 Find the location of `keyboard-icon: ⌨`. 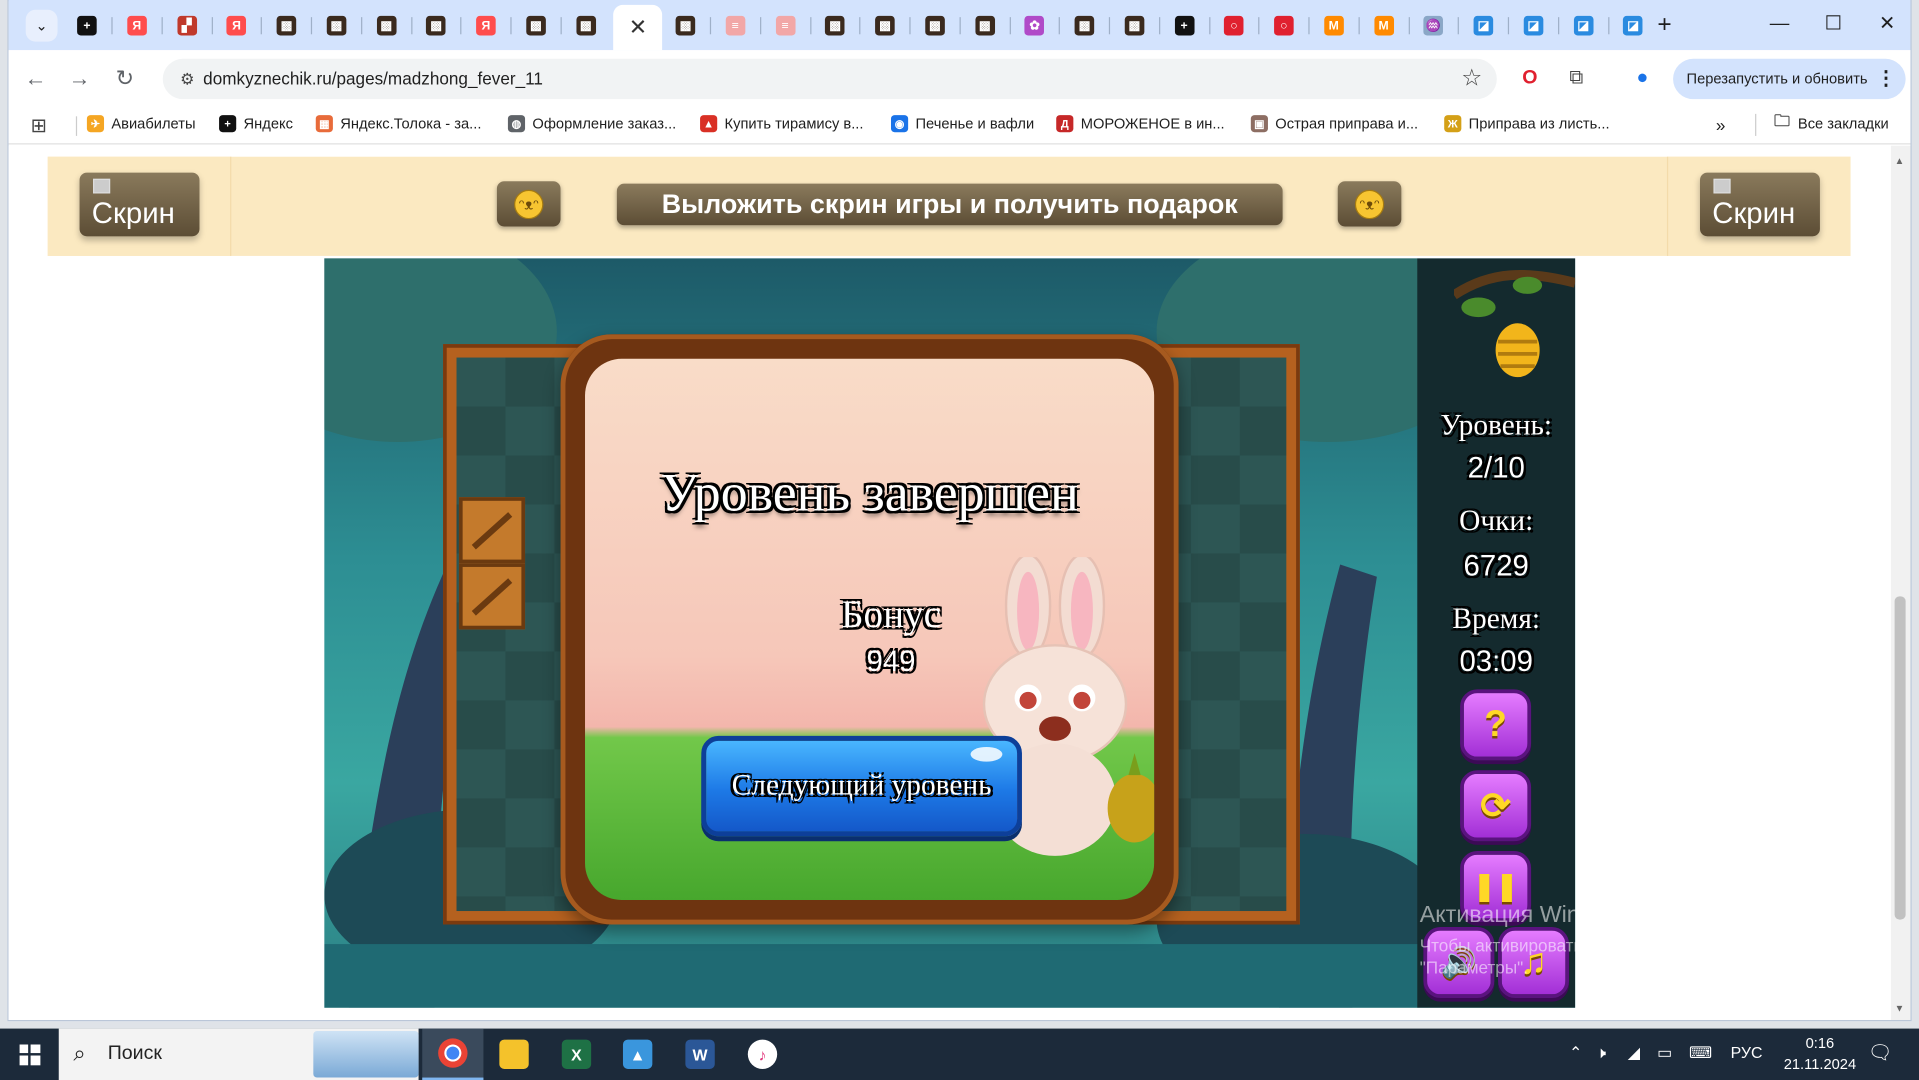

keyboard-icon: ⌨ is located at coordinates (1700, 1053).